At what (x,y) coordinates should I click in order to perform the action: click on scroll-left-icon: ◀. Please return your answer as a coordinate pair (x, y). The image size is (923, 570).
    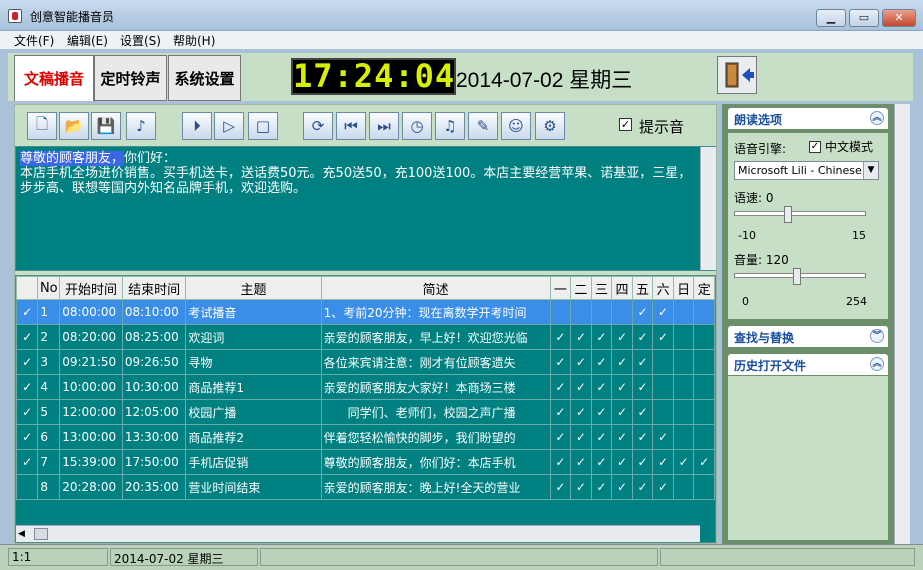
    Looking at the image, I should click on (21, 534).